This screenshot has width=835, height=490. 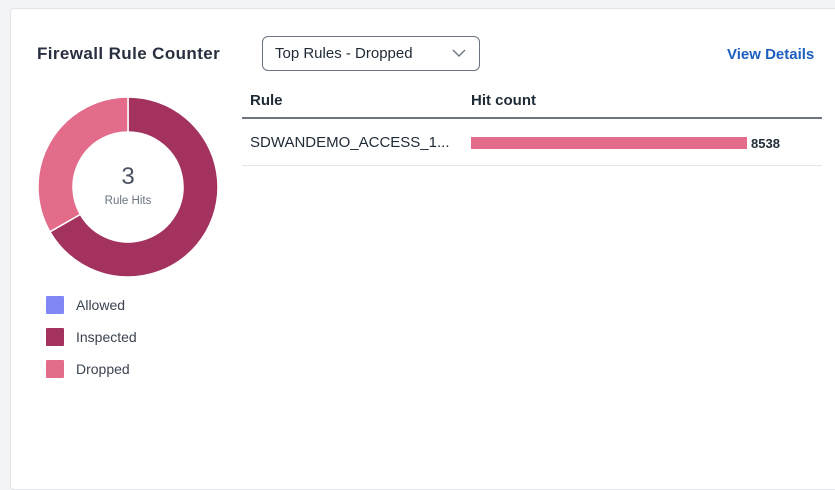 I want to click on chevron-down-icon, so click(x=459, y=54).